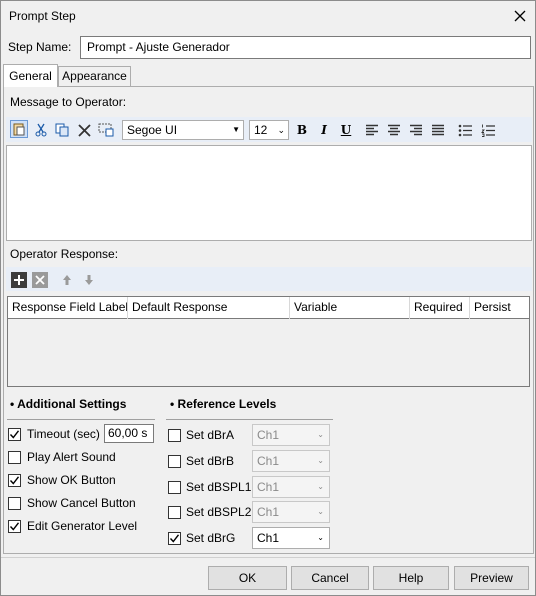 This screenshot has height=596, width=536. I want to click on align-right-button, so click(416, 130).